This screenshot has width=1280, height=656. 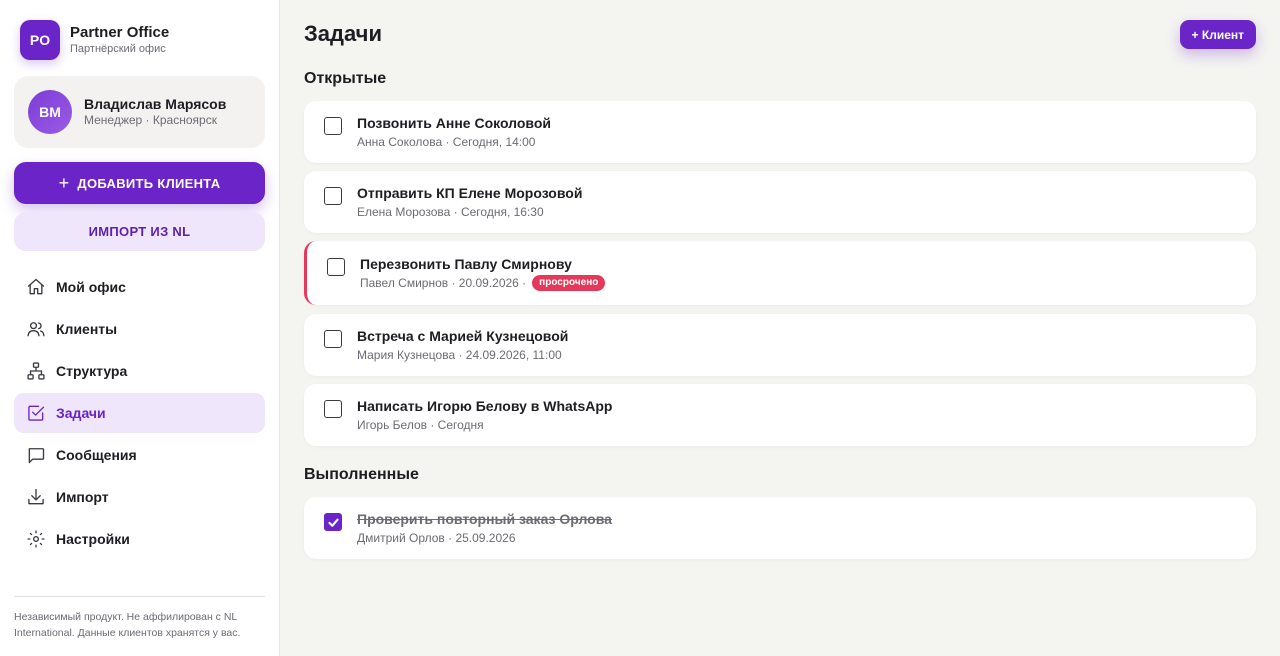 I want to click on message-icon, so click(x=36, y=455).